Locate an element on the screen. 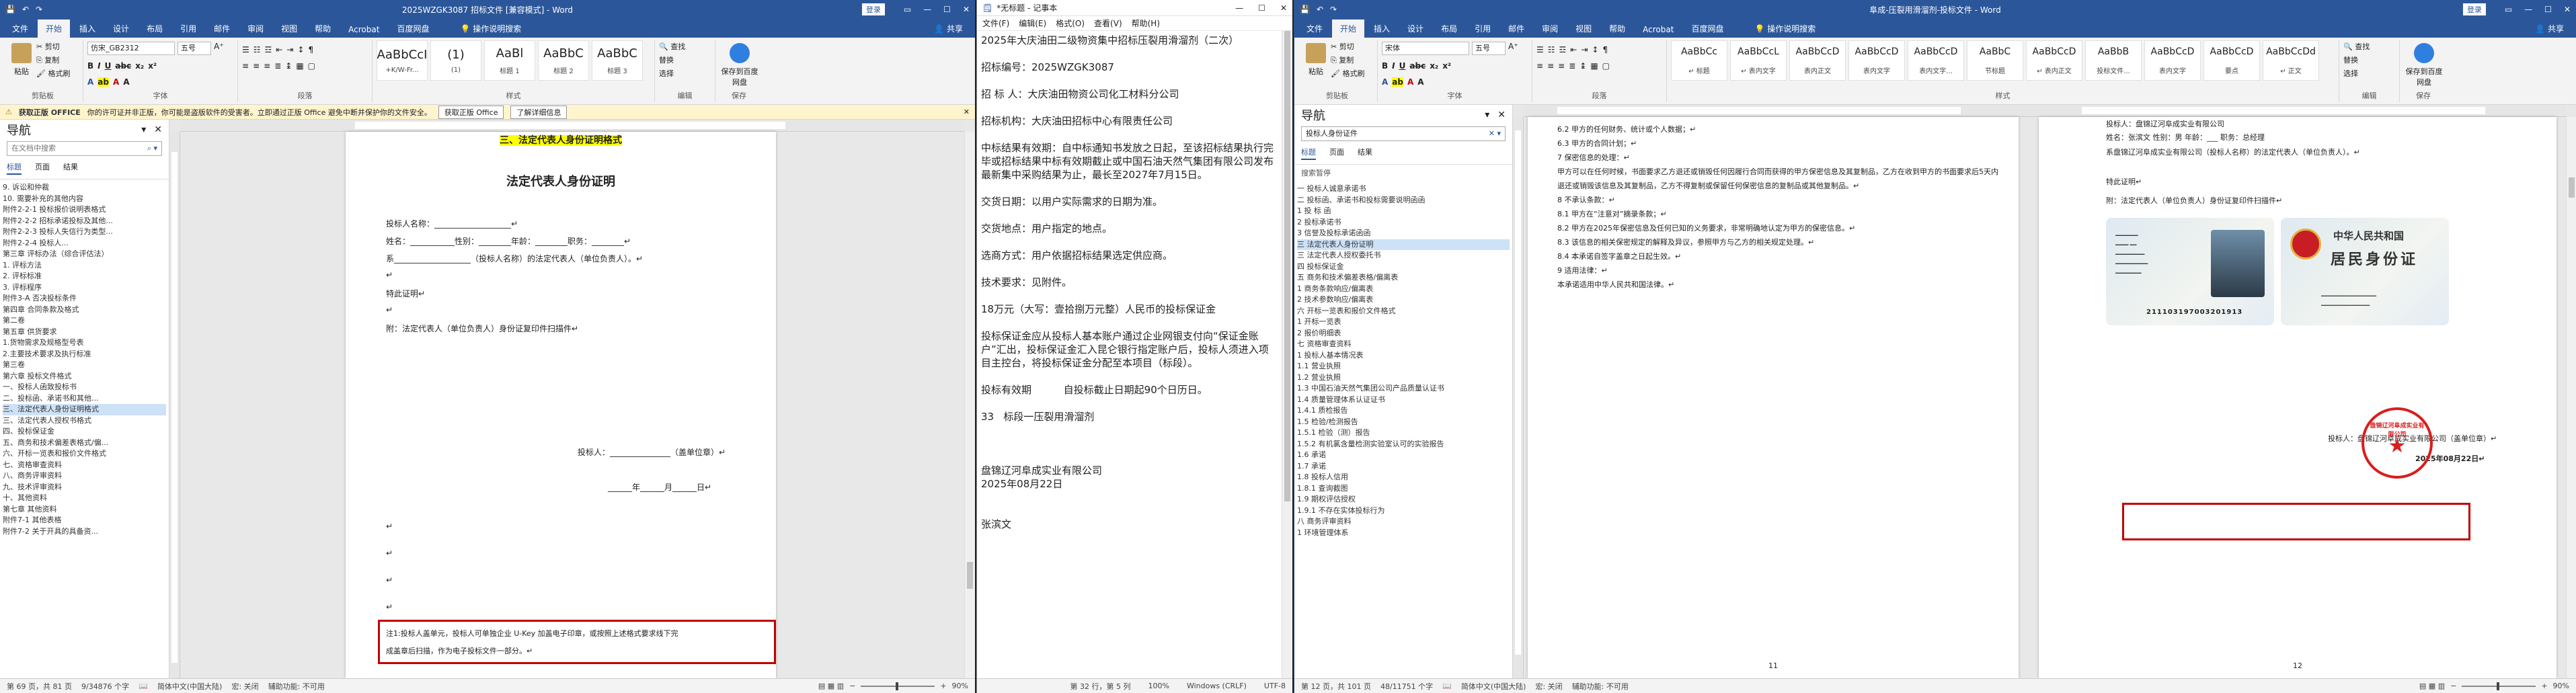 The width and height of the screenshot is (2576, 693). nav-heading-item: 1.货物需求及规格型号表 is located at coordinates (85, 343).